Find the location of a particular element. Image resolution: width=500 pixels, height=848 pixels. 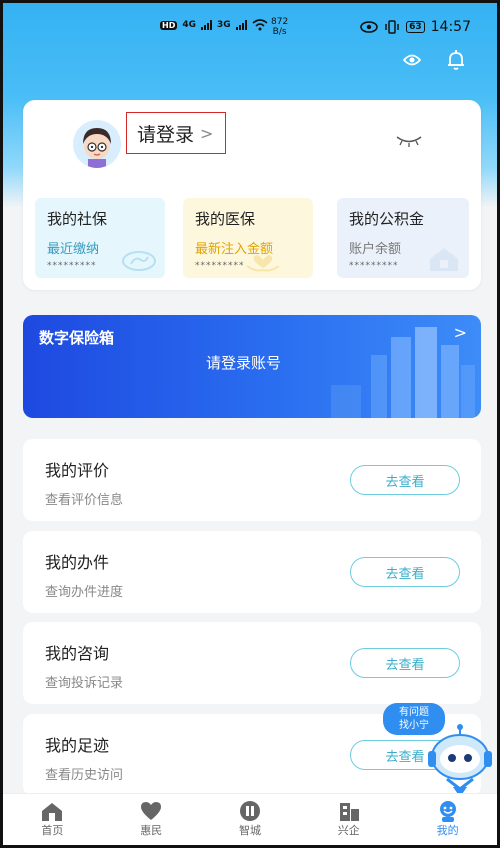

tab-label: 我的 is located at coordinates (447, 830).